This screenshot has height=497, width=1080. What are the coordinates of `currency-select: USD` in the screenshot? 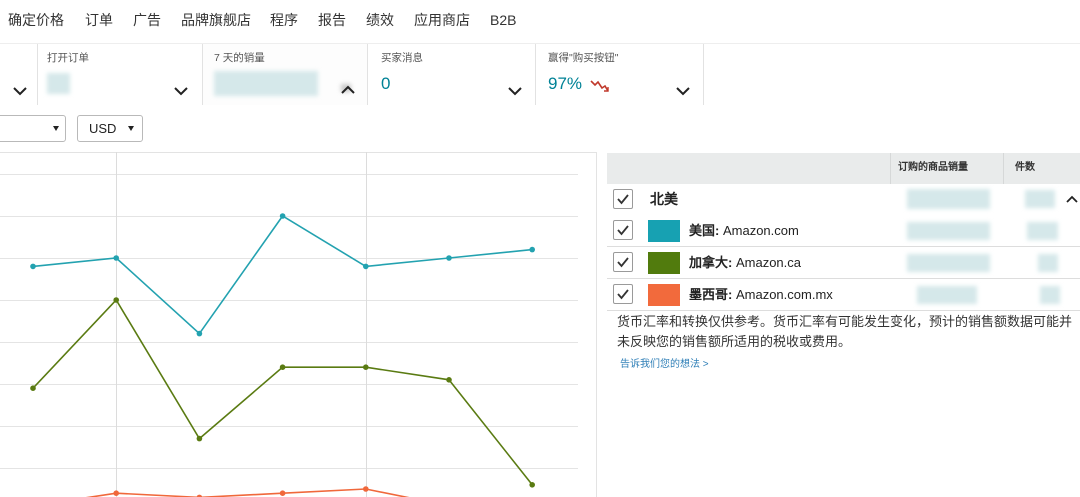 It's located at (110, 128).